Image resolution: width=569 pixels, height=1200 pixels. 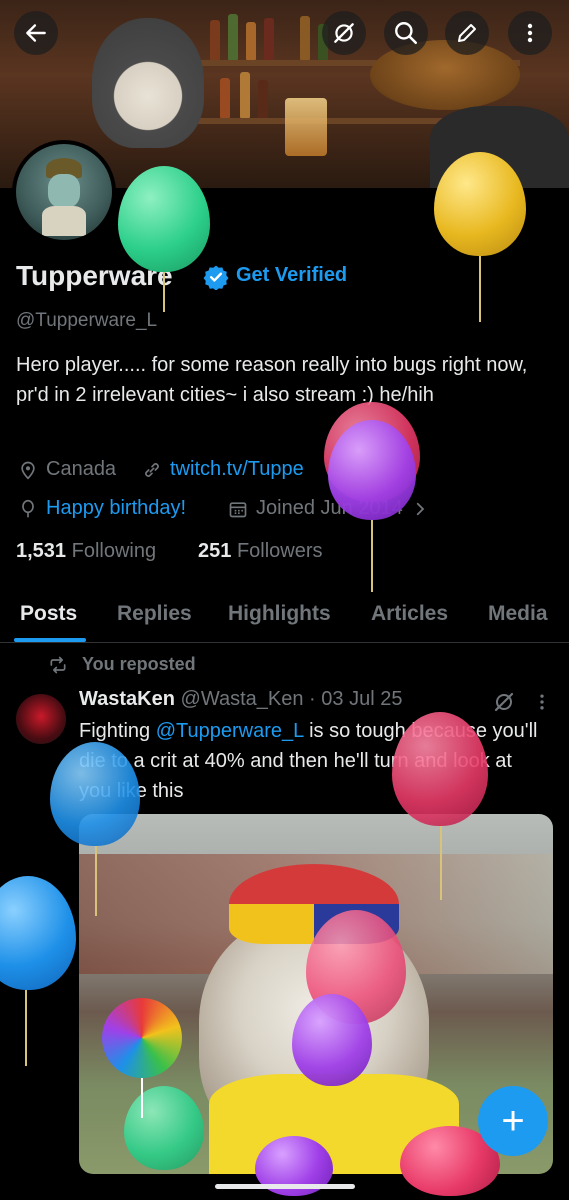 What do you see at coordinates (148, 83) in the screenshot?
I see `banner-cat-image` at bounding box center [148, 83].